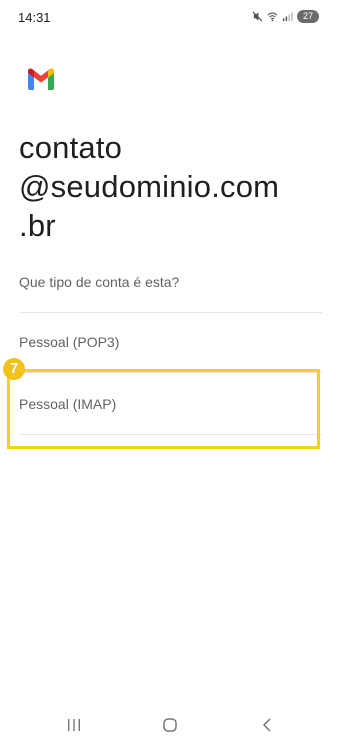 Image resolution: width=341 pixels, height=746 pixels. Describe the element at coordinates (74, 725) in the screenshot. I see `recent-apps-icon` at that location.